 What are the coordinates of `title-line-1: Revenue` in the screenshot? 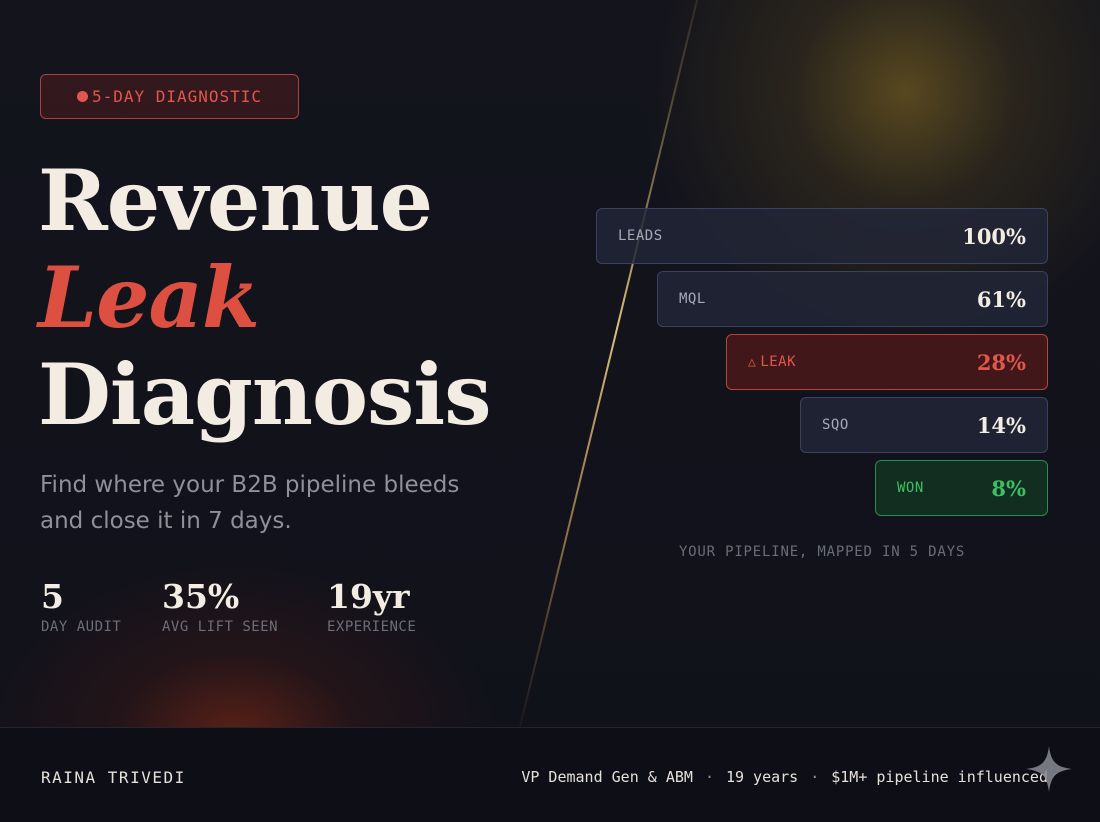 It's located at (235, 200).